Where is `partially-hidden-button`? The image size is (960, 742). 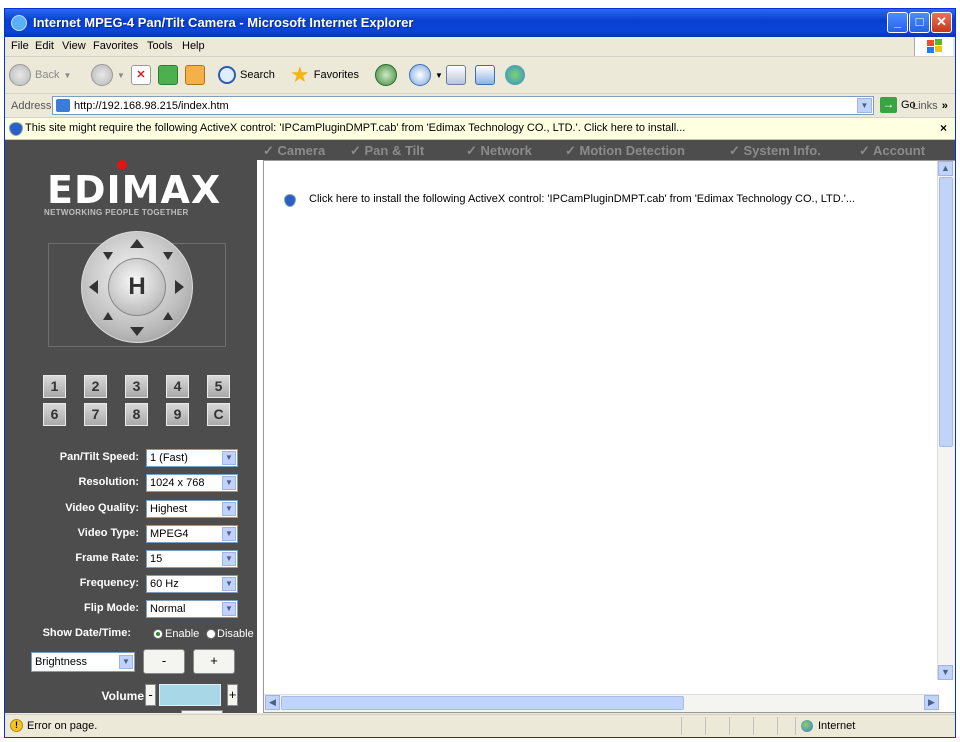
partially-hidden-button is located at coordinates (202, 711).